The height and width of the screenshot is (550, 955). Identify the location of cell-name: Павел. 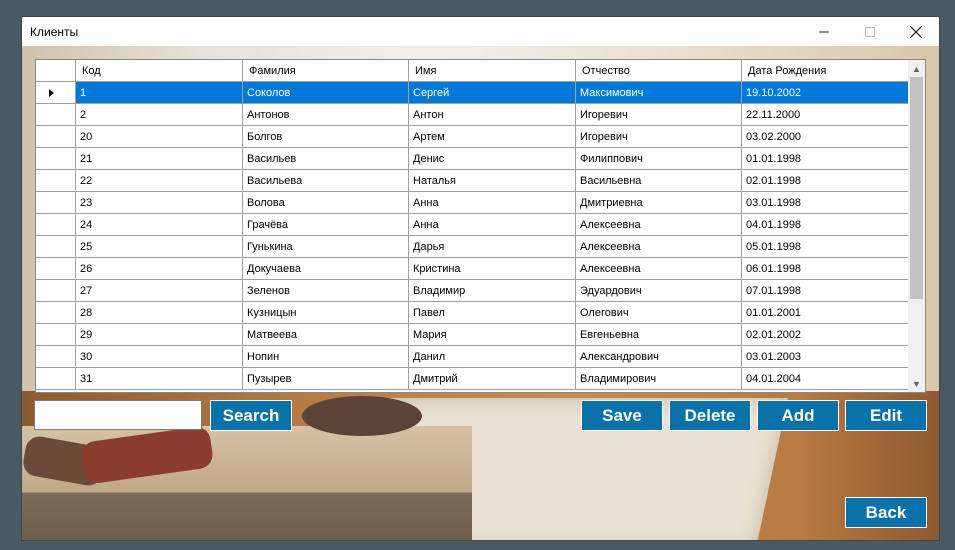
(492, 313).